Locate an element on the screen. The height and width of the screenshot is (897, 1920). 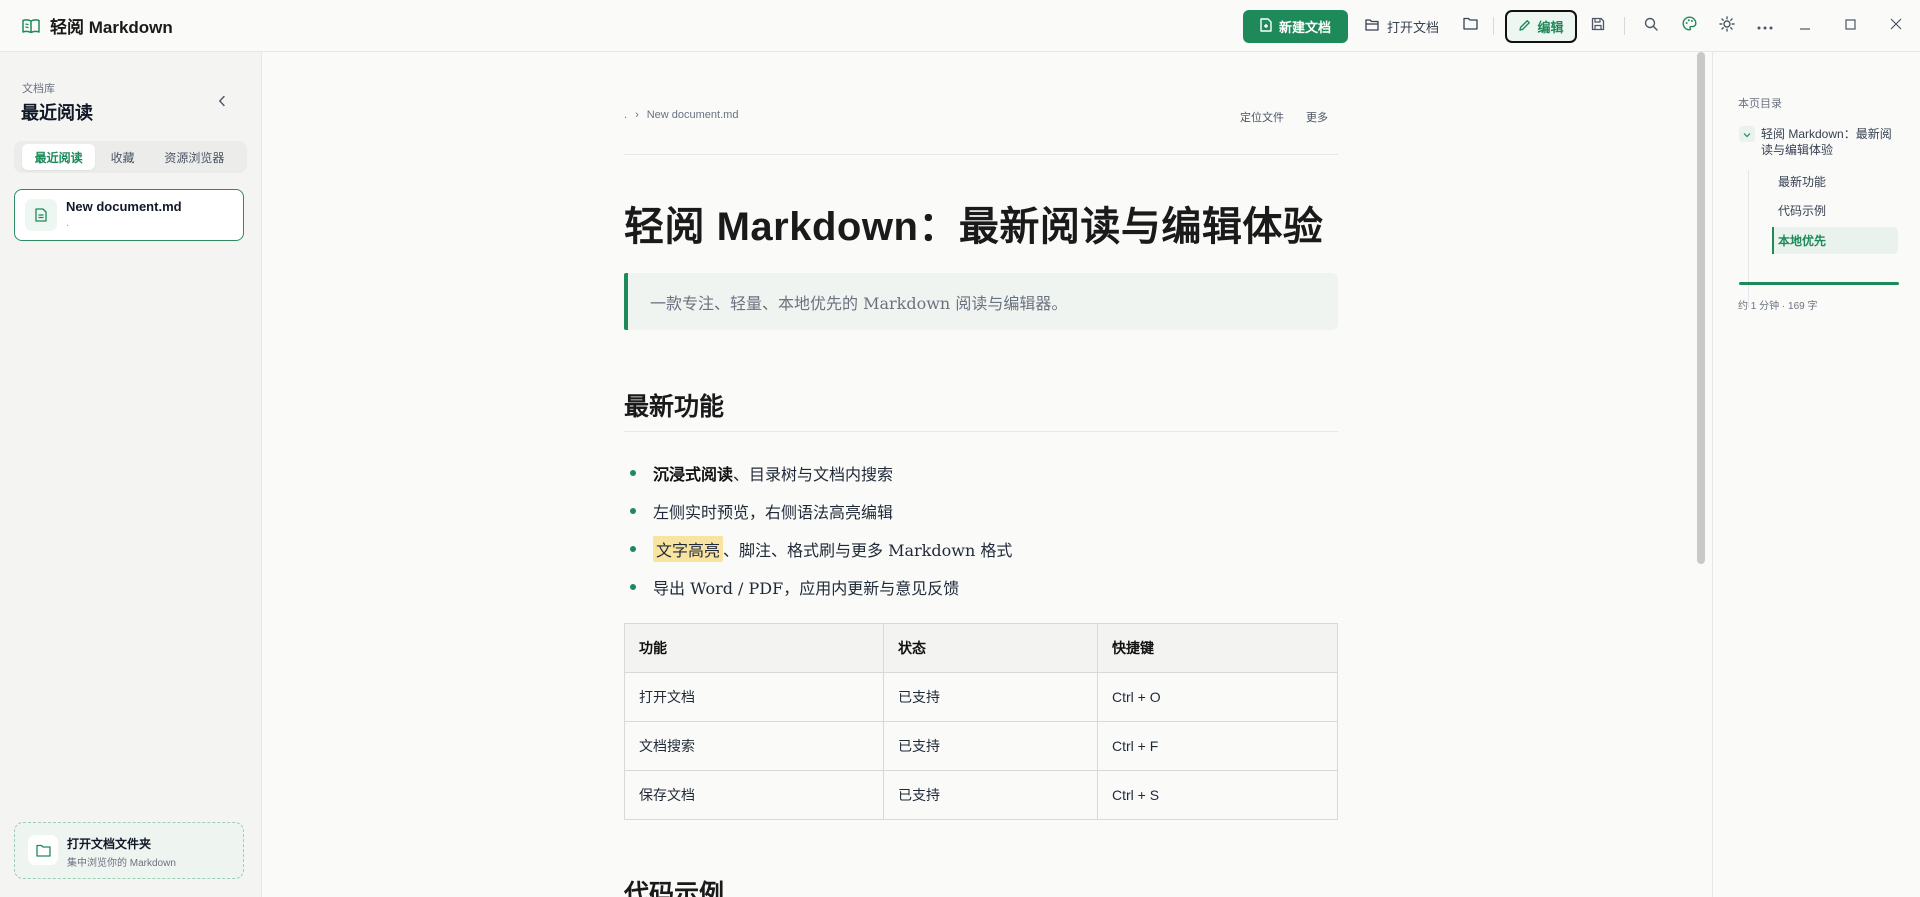
list-item: 左侧实时预览，右侧语法高亮编辑 is located at coordinates (821, 511).